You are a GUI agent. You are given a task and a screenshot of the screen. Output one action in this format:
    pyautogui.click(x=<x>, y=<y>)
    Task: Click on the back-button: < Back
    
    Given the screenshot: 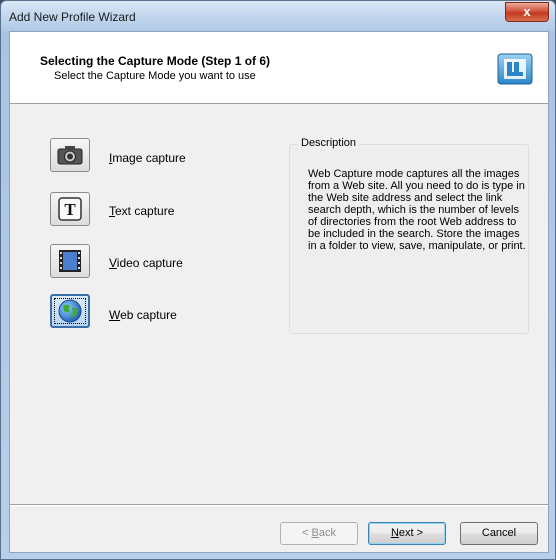 What is the action you would take?
    pyautogui.click(x=319, y=533)
    